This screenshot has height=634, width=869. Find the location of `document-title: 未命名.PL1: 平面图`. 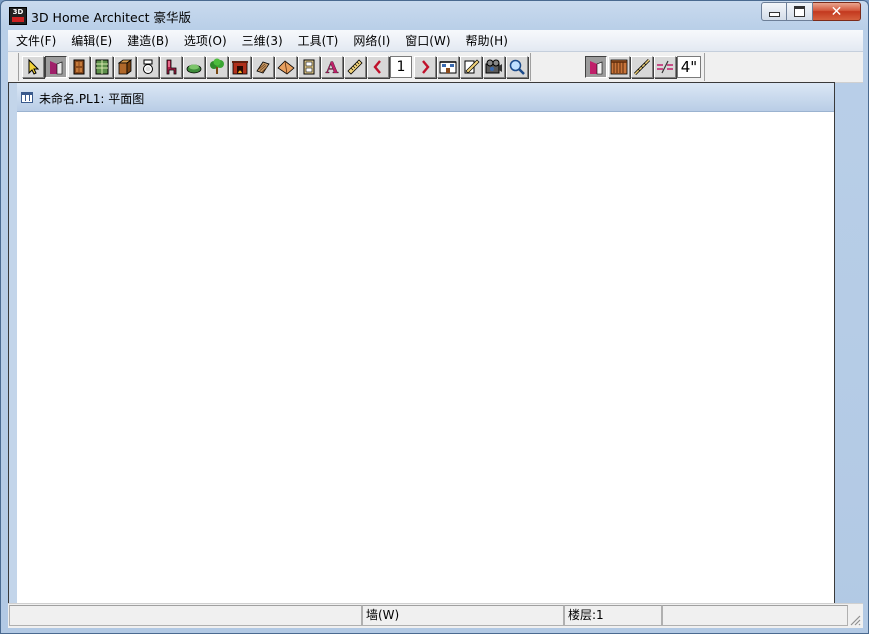

document-title: 未命名.PL1: 平面图 is located at coordinates (92, 99).